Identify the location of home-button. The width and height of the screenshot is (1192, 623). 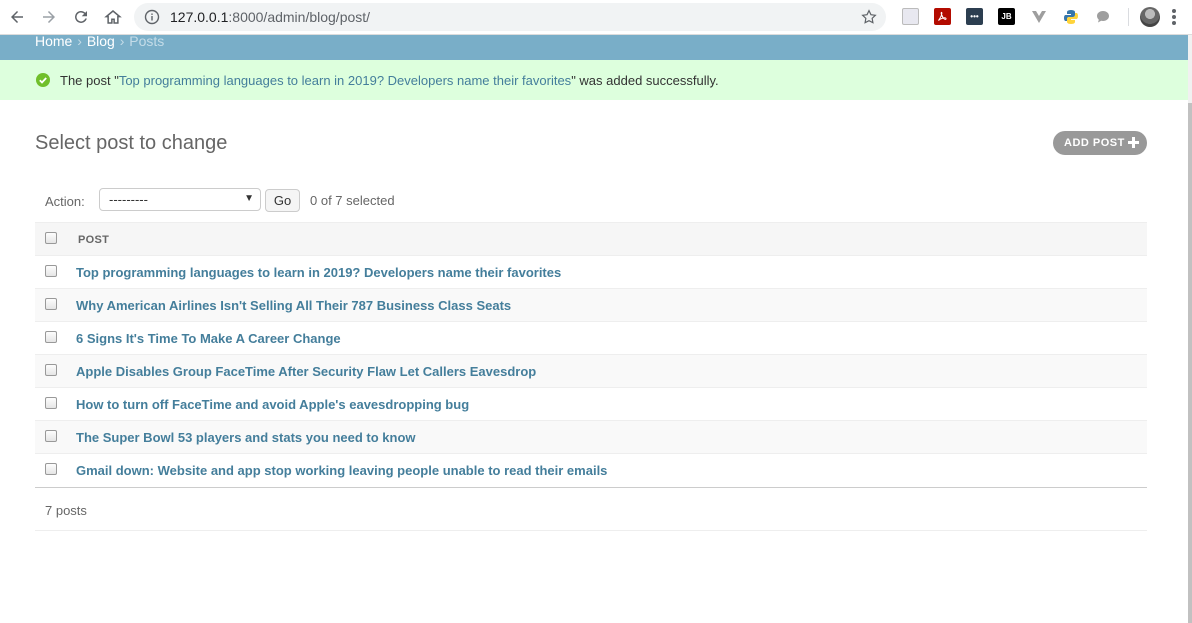
(113, 17).